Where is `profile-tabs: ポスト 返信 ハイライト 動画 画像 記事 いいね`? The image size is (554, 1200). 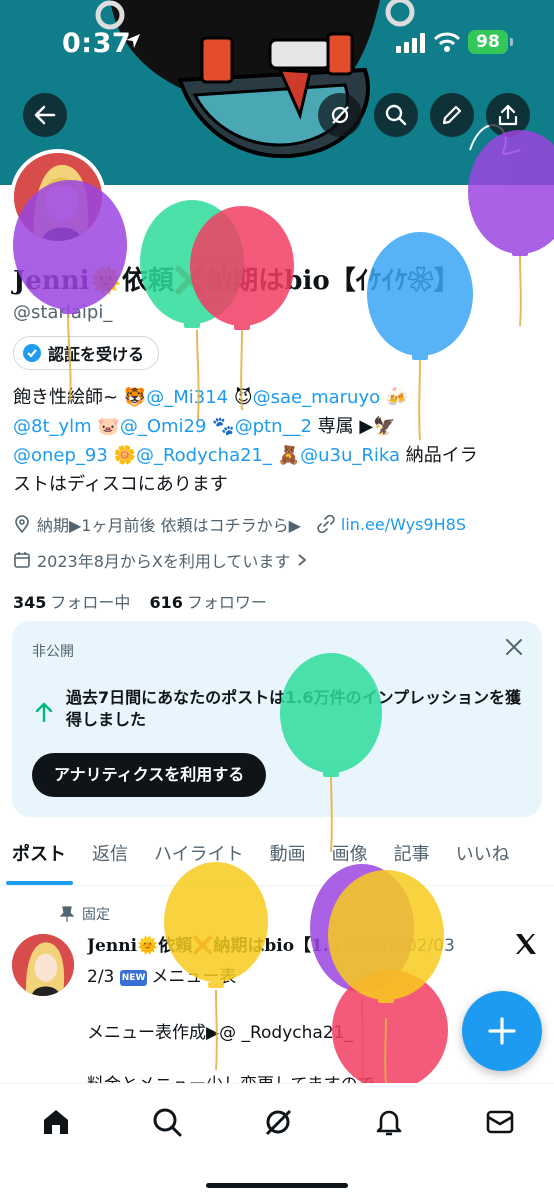 profile-tabs: ポスト 返信 ハイライト 動画 画像 記事 いいね is located at coordinates (277, 861).